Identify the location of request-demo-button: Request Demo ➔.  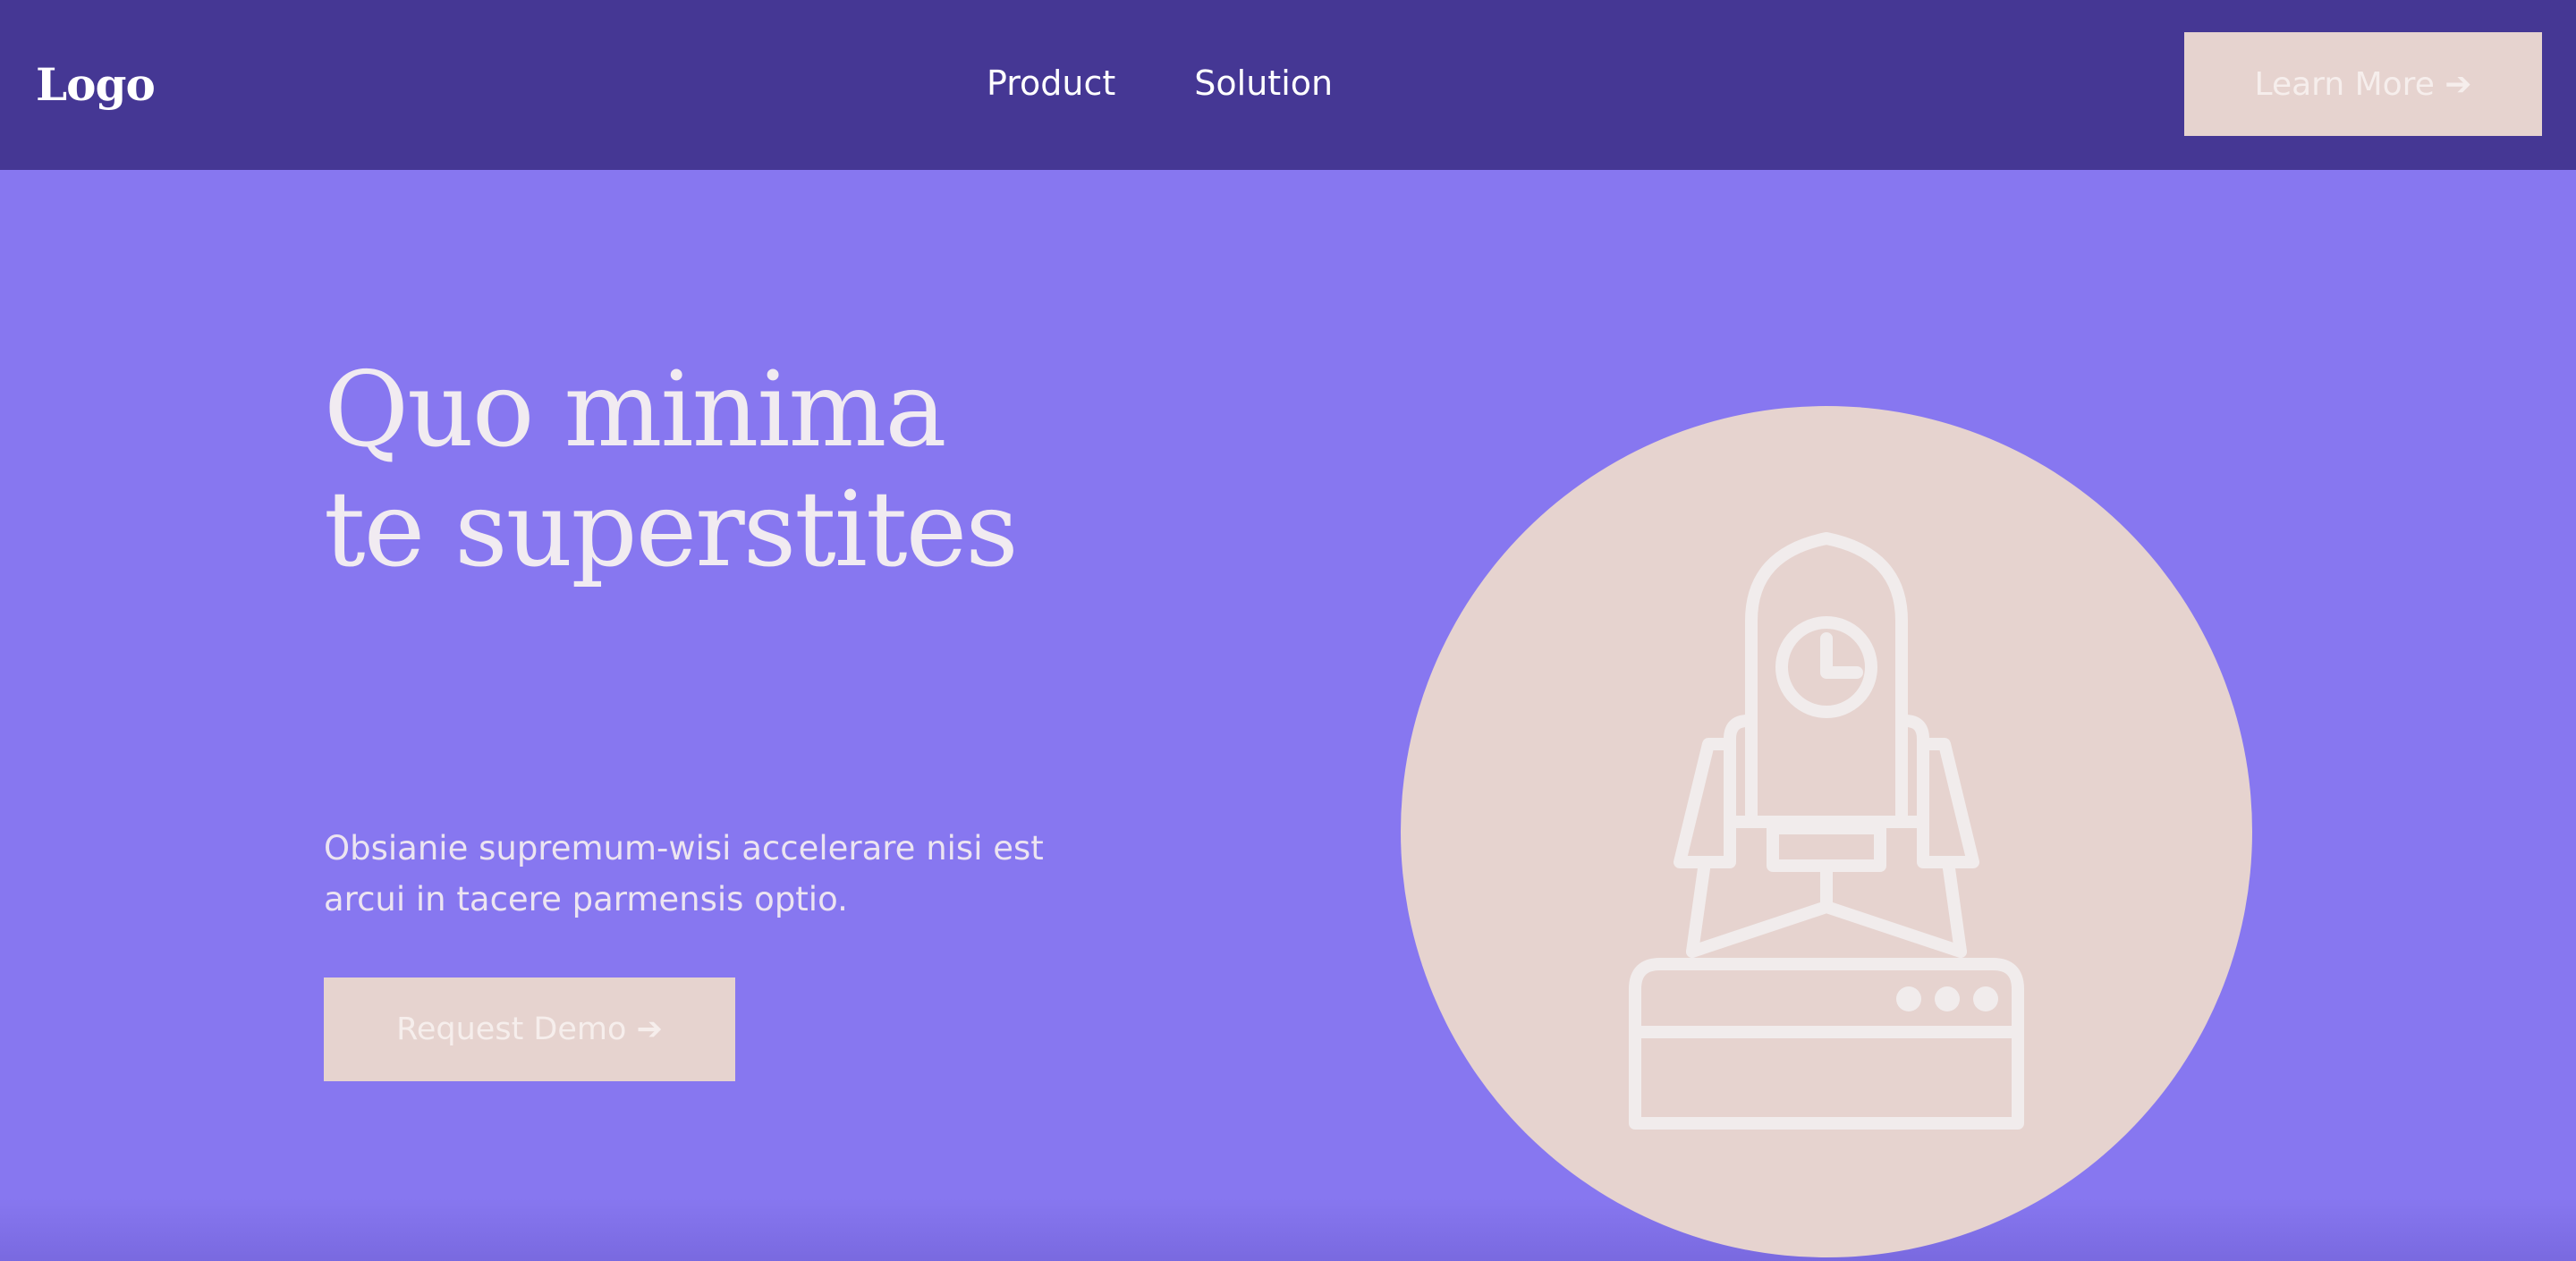
(529, 1029).